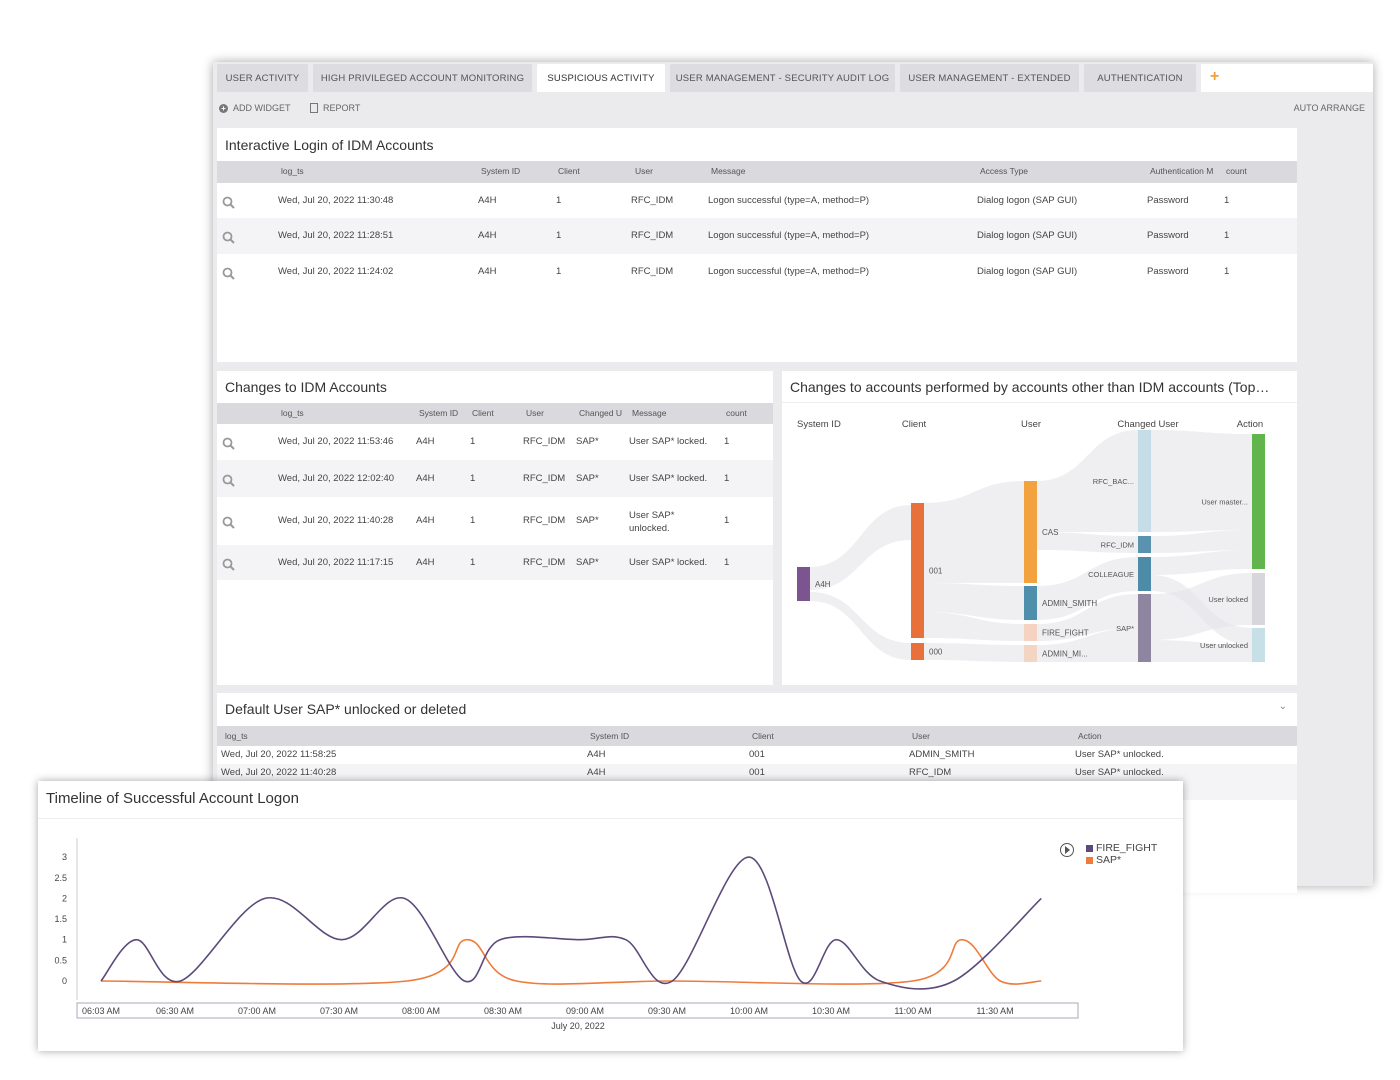 The image size is (1400, 1080). I want to click on column-header: Access Type, so click(1004, 171).